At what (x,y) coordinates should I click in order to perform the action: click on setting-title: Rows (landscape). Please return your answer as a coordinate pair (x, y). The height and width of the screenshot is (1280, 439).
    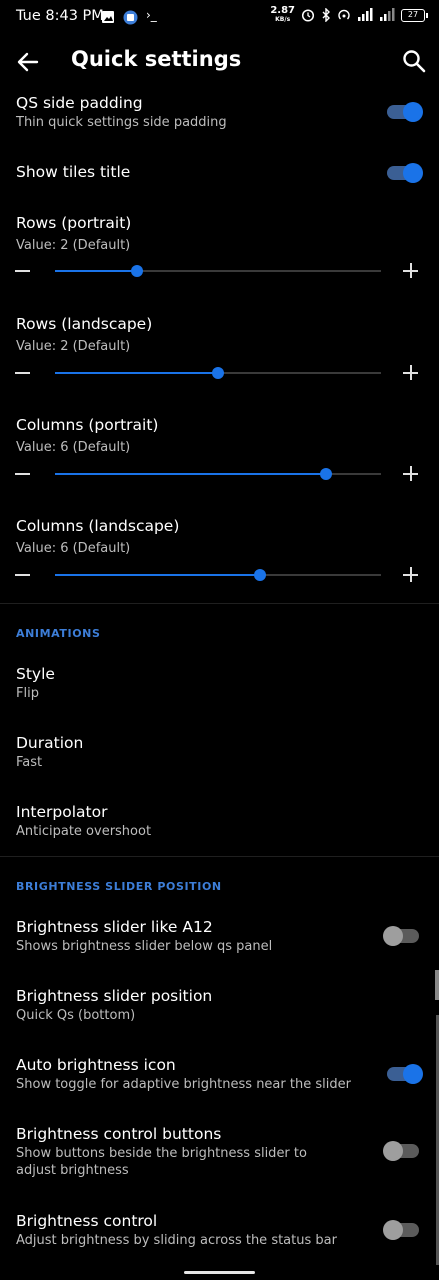
    Looking at the image, I should click on (84, 324).